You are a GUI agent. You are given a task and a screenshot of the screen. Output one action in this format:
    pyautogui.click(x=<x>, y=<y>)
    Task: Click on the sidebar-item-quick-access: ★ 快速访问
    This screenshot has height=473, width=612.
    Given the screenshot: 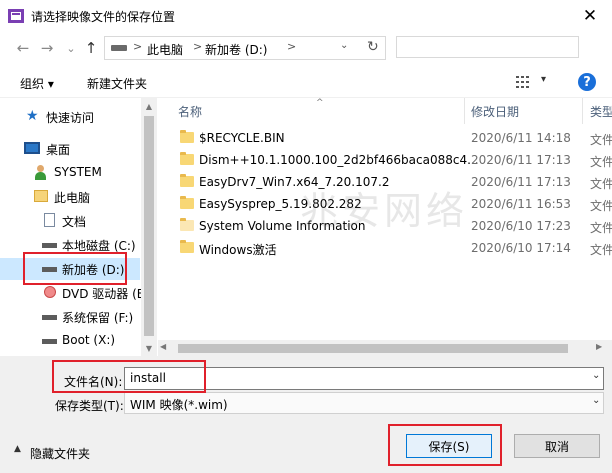 What is the action you would take?
    pyautogui.click(x=70, y=117)
    